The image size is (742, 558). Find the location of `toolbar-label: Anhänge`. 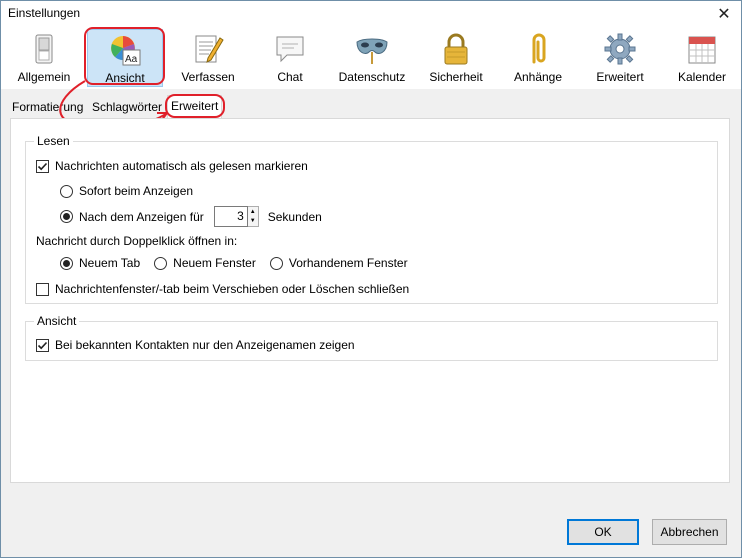

toolbar-label: Anhänge is located at coordinates (538, 77).